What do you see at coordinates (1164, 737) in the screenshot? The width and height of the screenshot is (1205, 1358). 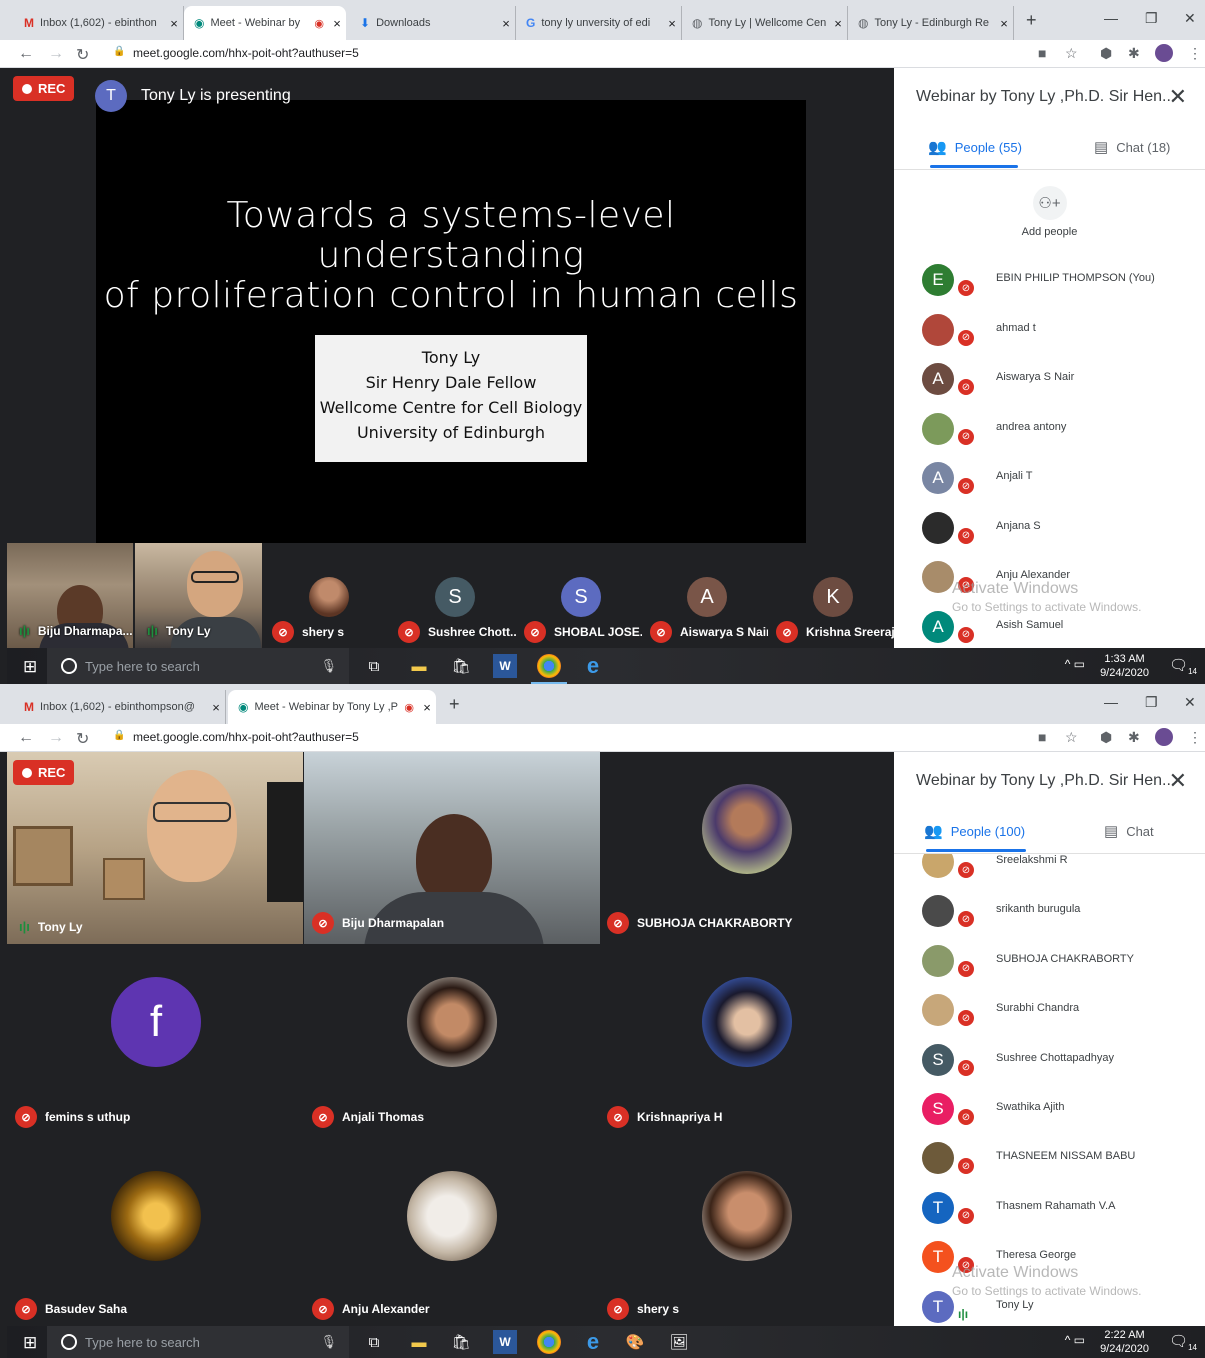 I see `profile-avatar` at bounding box center [1164, 737].